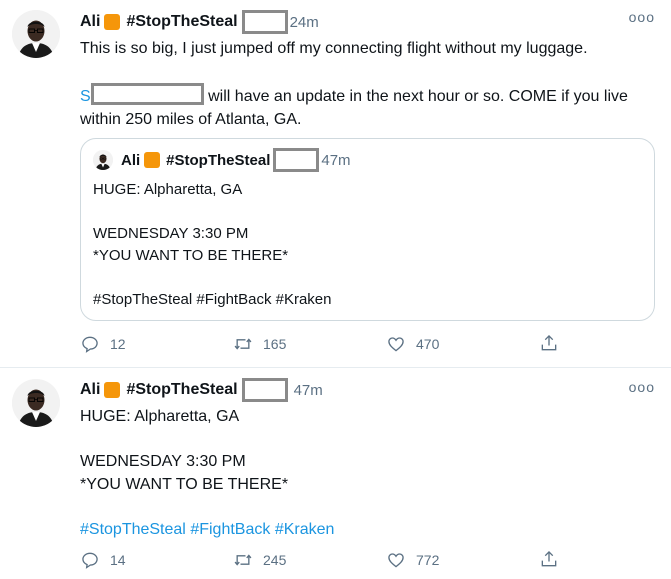  What do you see at coordinates (308, 390) in the screenshot?
I see `timestamp: 47m` at bounding box center [308, 390].